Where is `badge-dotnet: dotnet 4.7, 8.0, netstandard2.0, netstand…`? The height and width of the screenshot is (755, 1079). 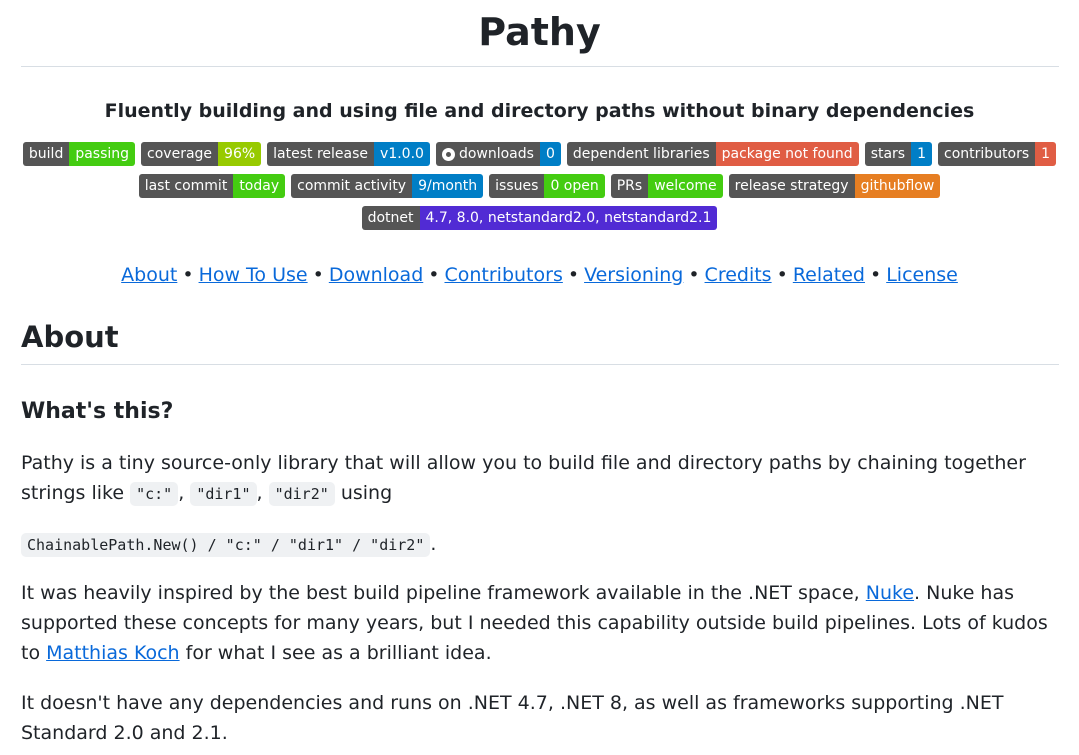 badge-dotnet: dotnet 4.7, 8.0, netstandard2.0, netstand… is located at coordinates (539, 218).